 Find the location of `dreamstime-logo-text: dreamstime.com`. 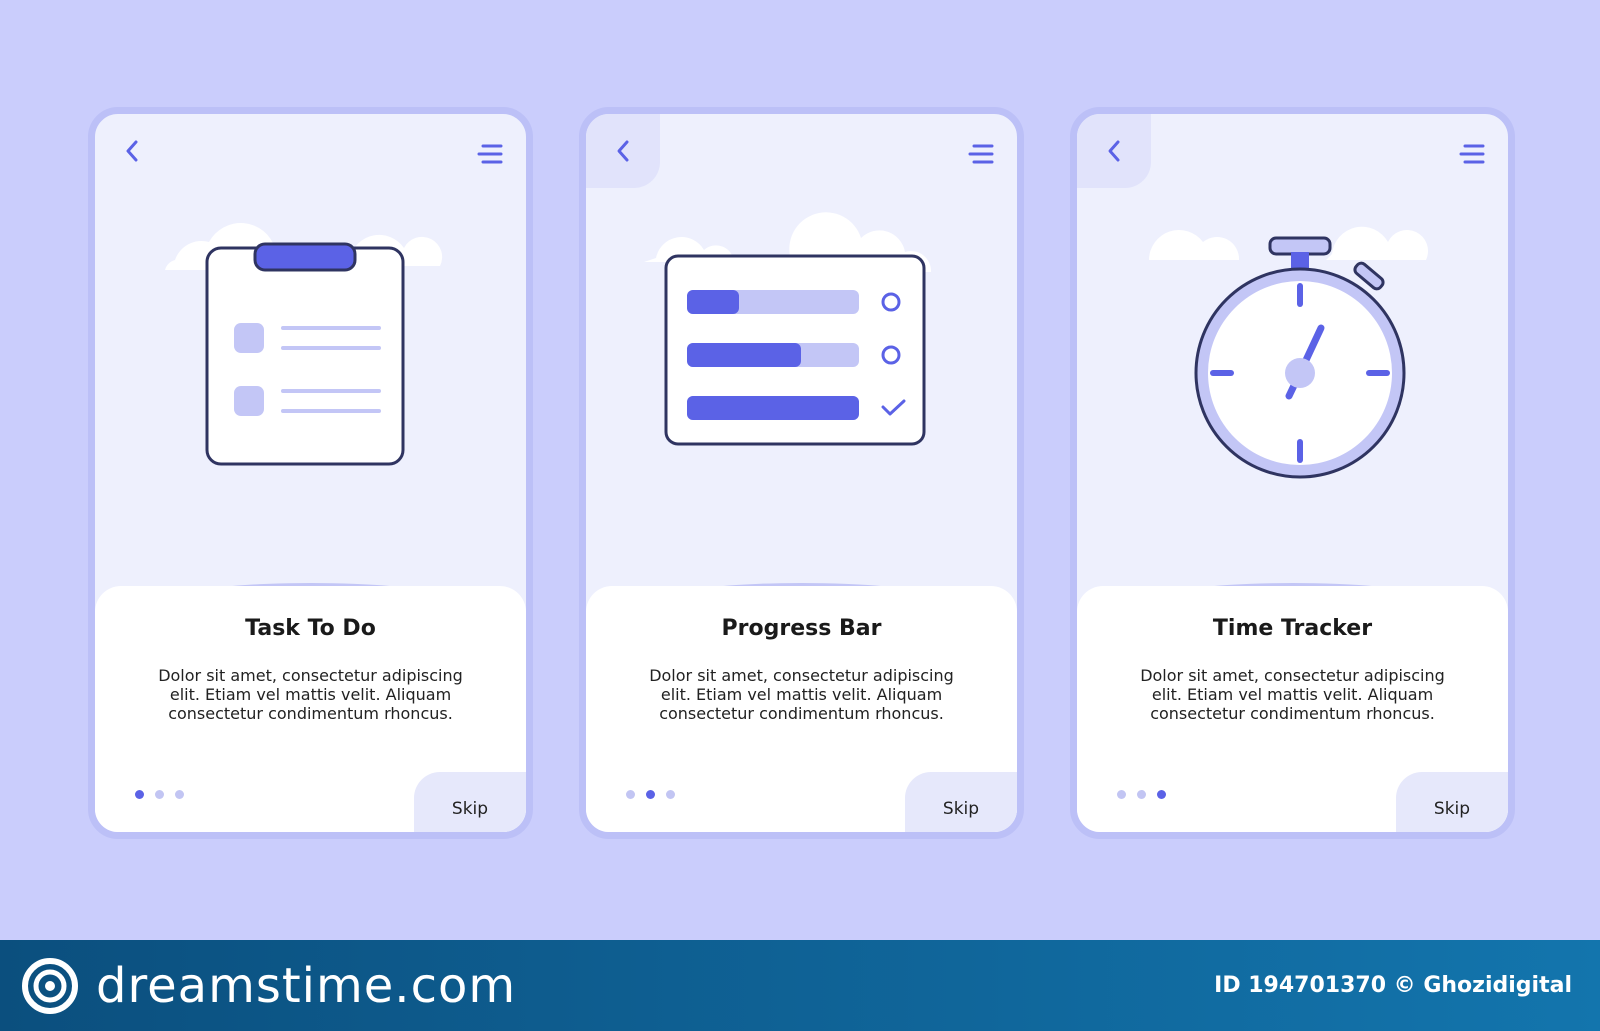

dreamstime-logo-text: dreamstime.com is located at coordinates (306, 986).